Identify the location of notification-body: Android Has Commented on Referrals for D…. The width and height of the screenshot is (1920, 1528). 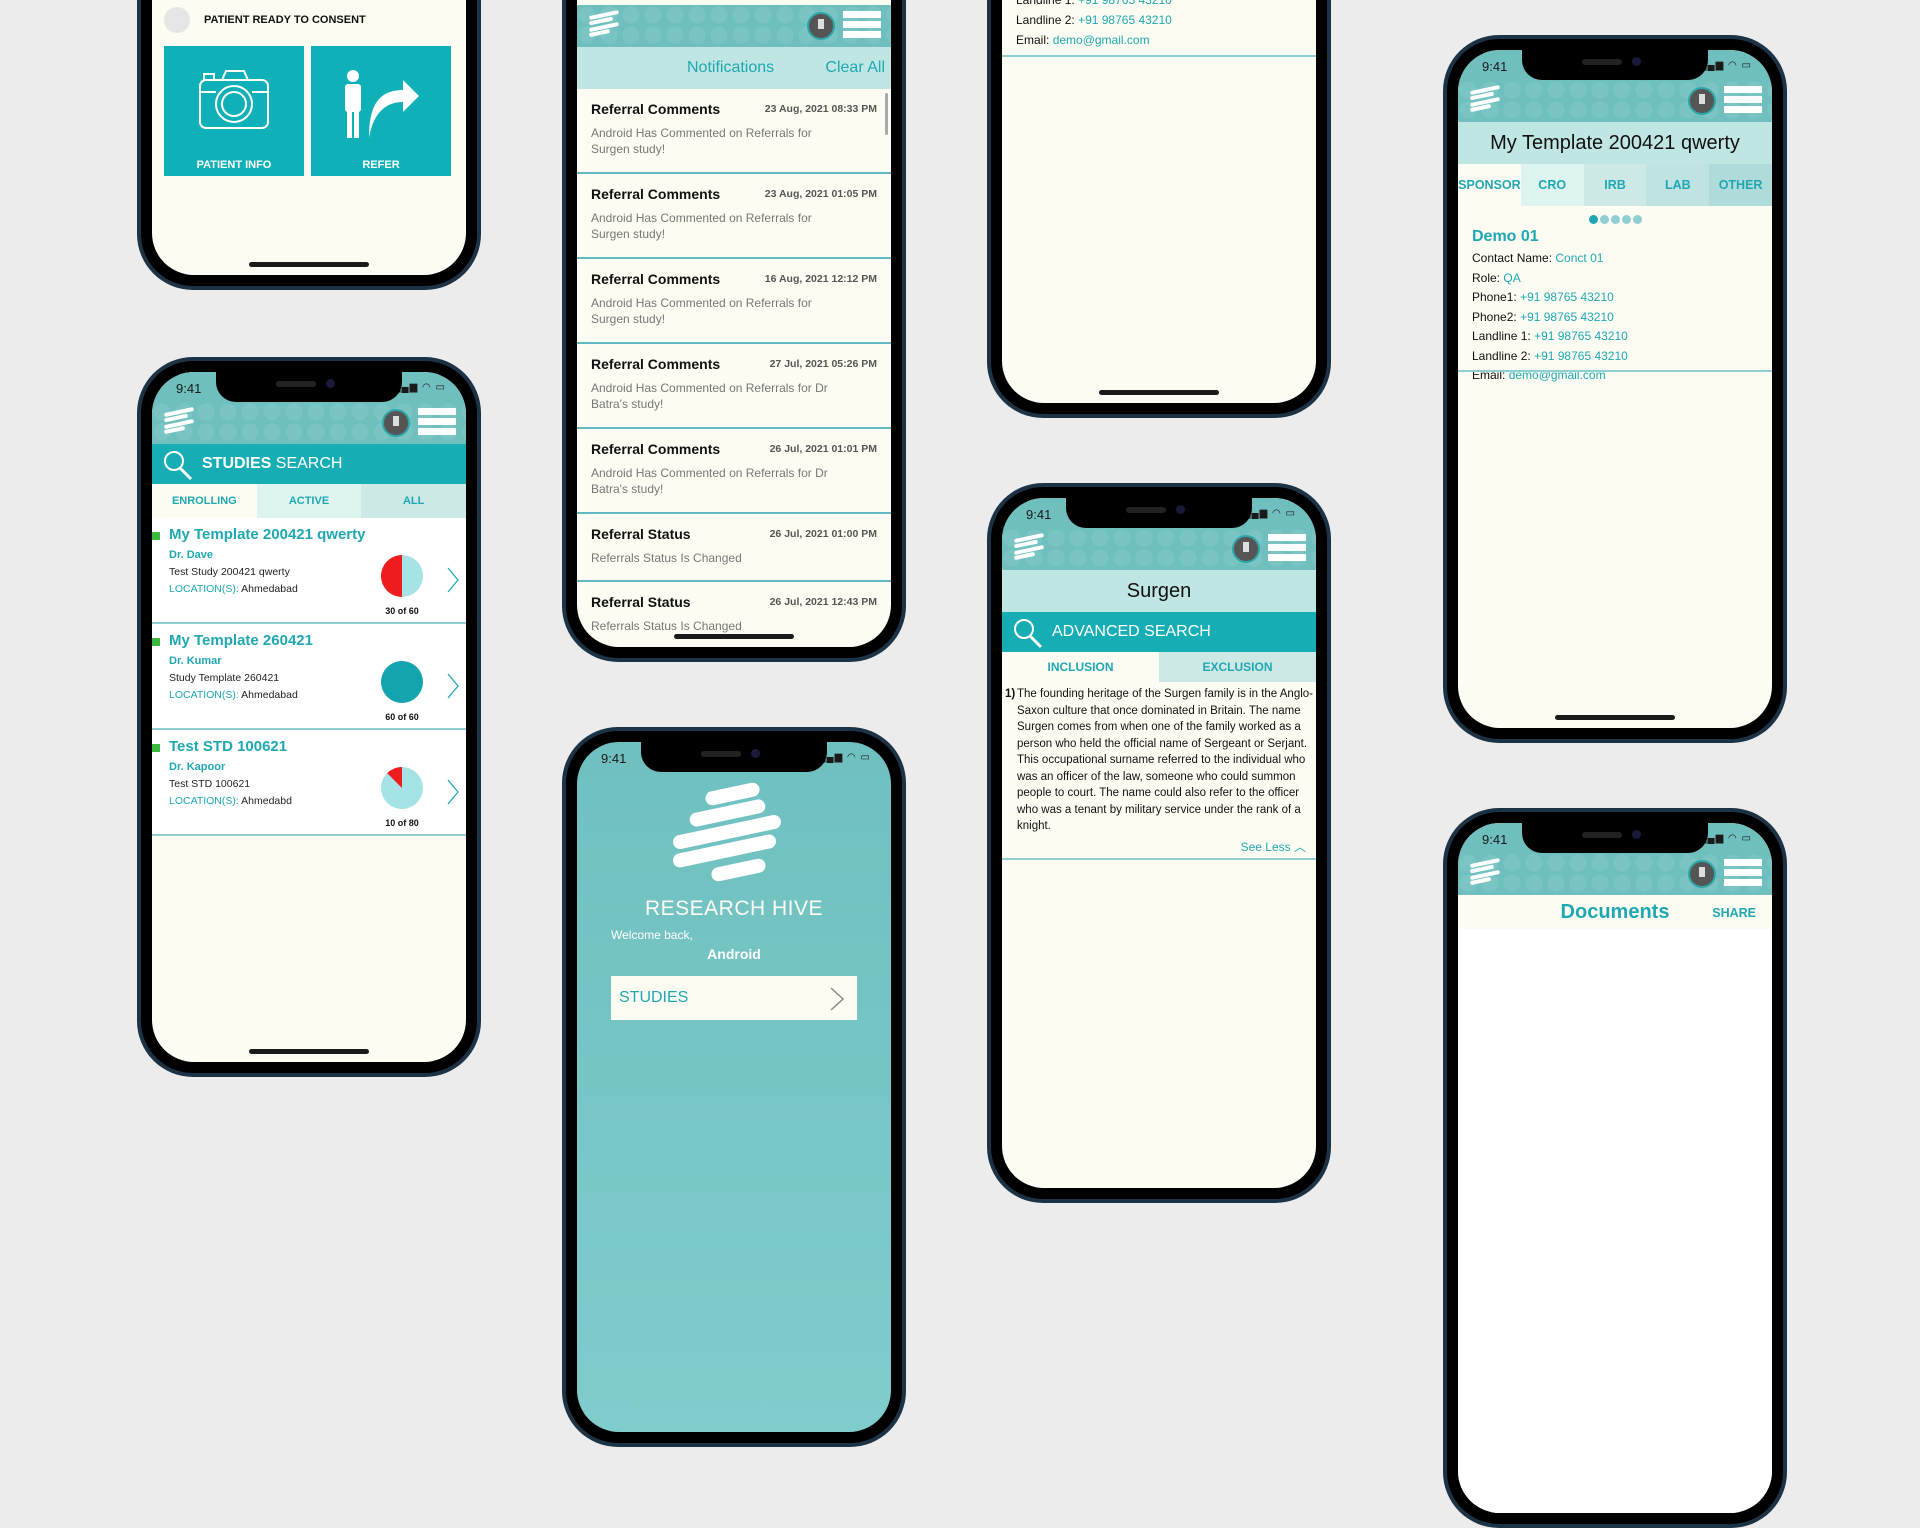
(709, 396).